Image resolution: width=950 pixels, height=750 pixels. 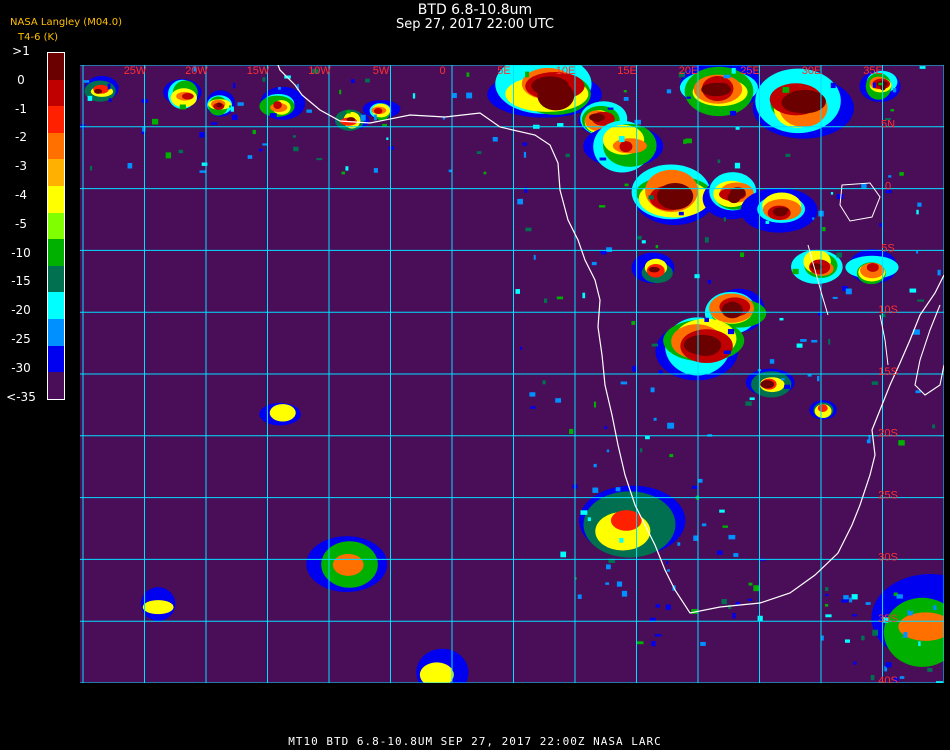 I want to click on longitude-label: 15W, so click(x=258, y=71).